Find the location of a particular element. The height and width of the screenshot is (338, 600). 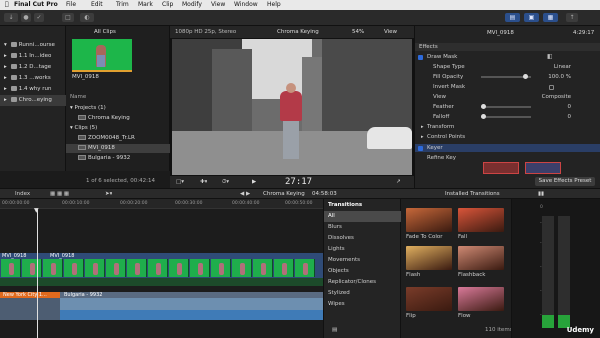

import-icon: ↓ is located at coordinates (11, 17).